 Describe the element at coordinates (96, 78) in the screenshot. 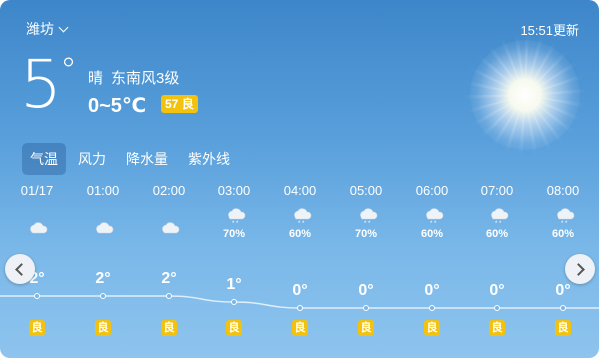

I see `weather-condition: 晴` at that location.